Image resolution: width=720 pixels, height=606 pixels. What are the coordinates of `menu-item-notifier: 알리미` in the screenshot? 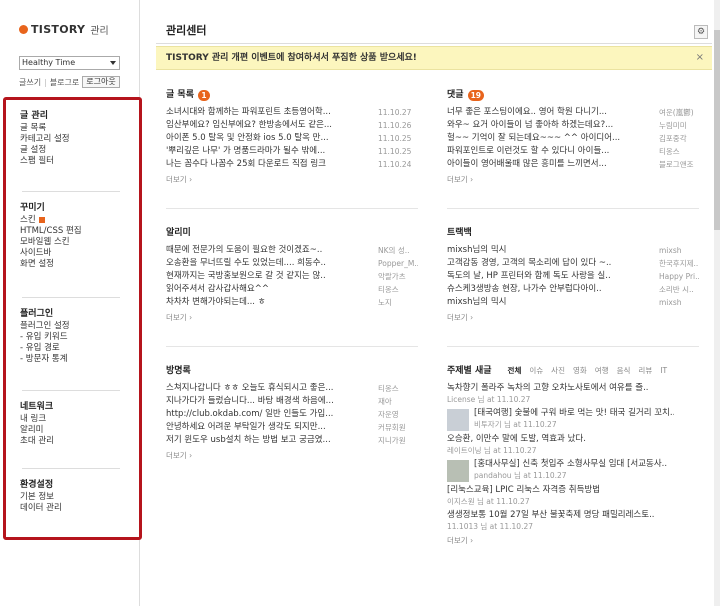 It's located at (37, 430).